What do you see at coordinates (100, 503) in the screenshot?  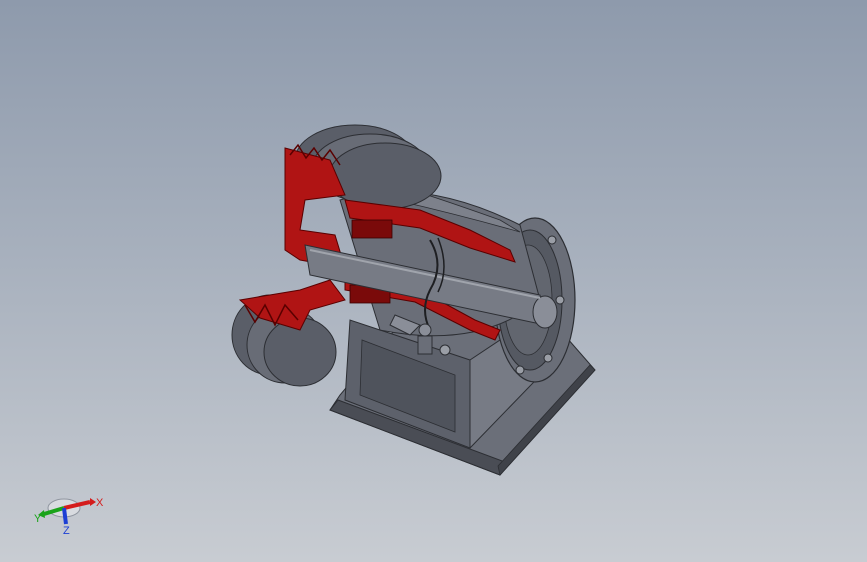 I see `x-axis-label: X` at bounding box center [100, 503].